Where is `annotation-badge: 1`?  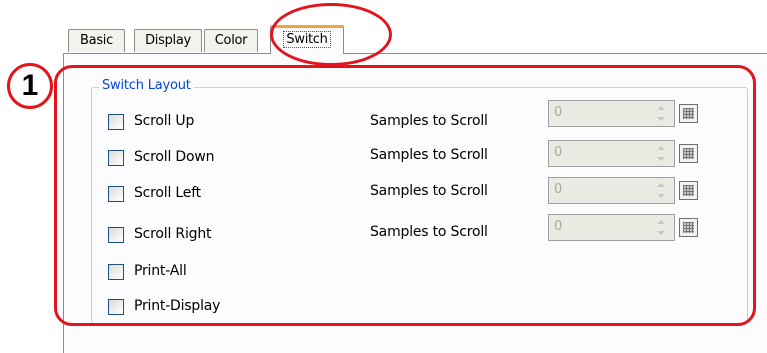 annotation-badge: 1 is located at coordinates (30, 86).